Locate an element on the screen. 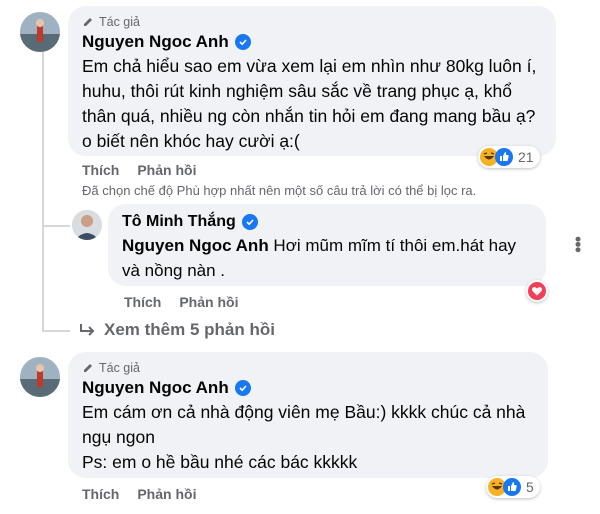 This screenshot has height=514, width=600. reaction-count: 21 is located at coordinates (526, 157).